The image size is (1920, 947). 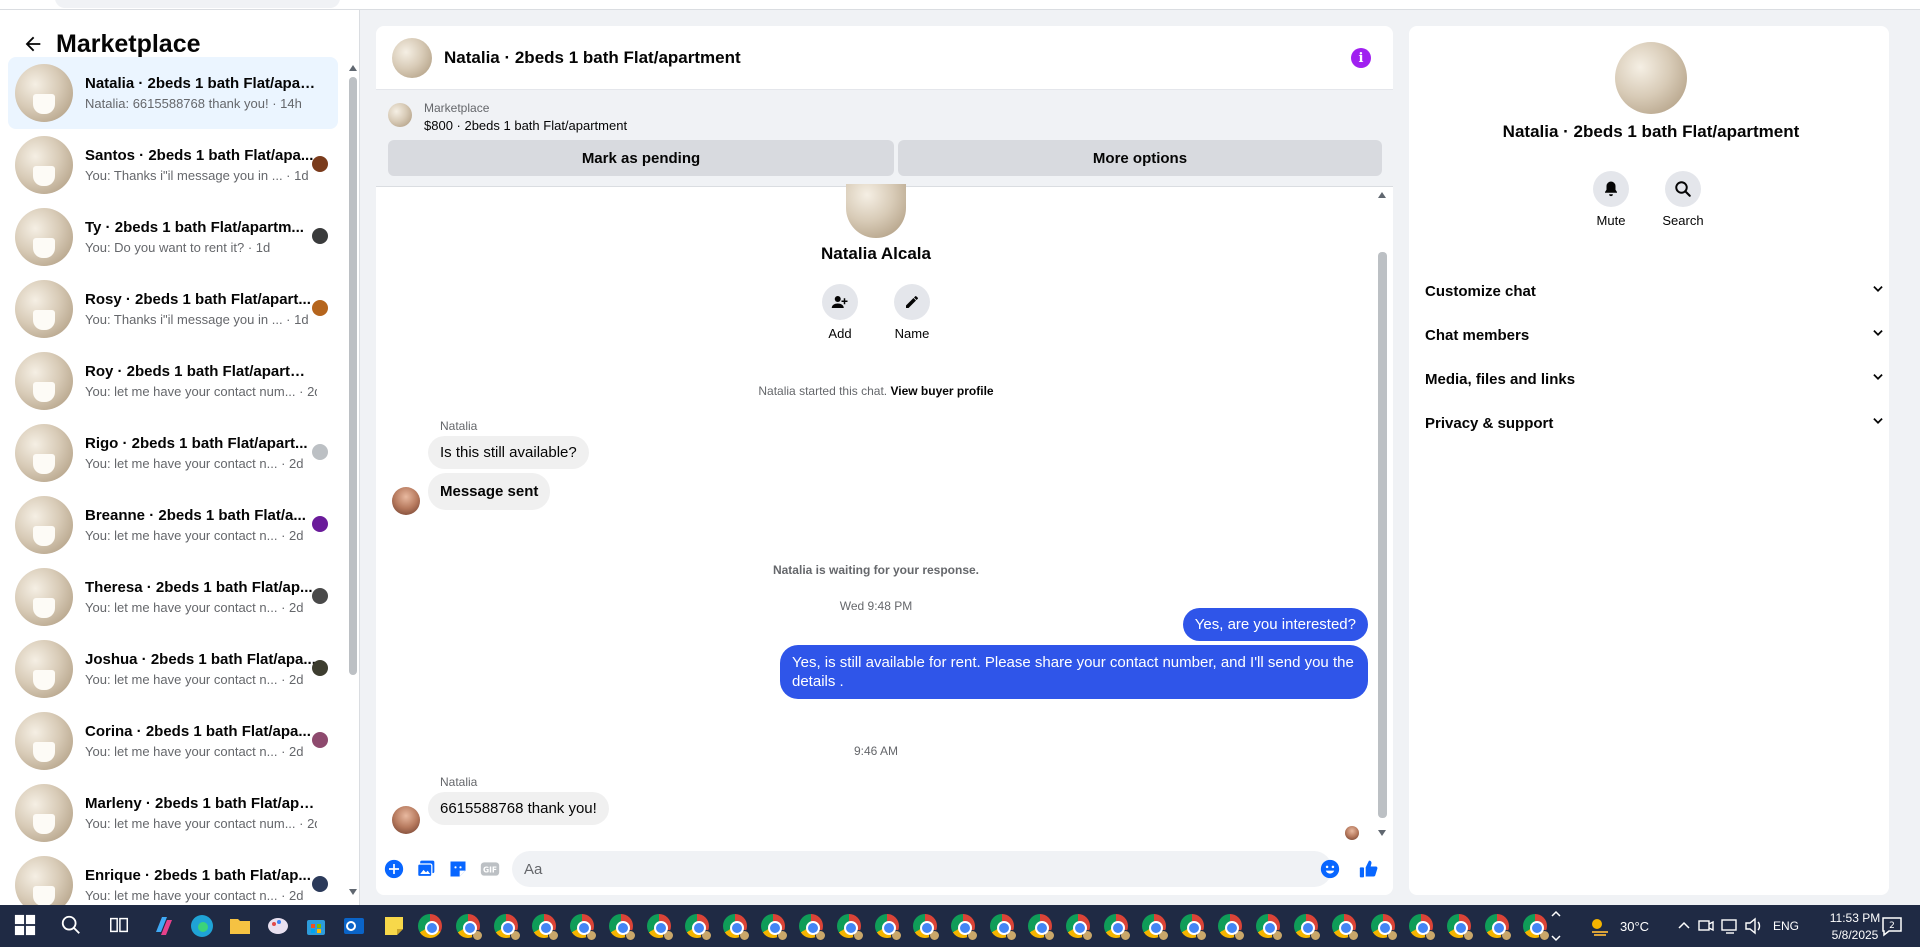 I want to click on message-input, so click(x=922, y=869).